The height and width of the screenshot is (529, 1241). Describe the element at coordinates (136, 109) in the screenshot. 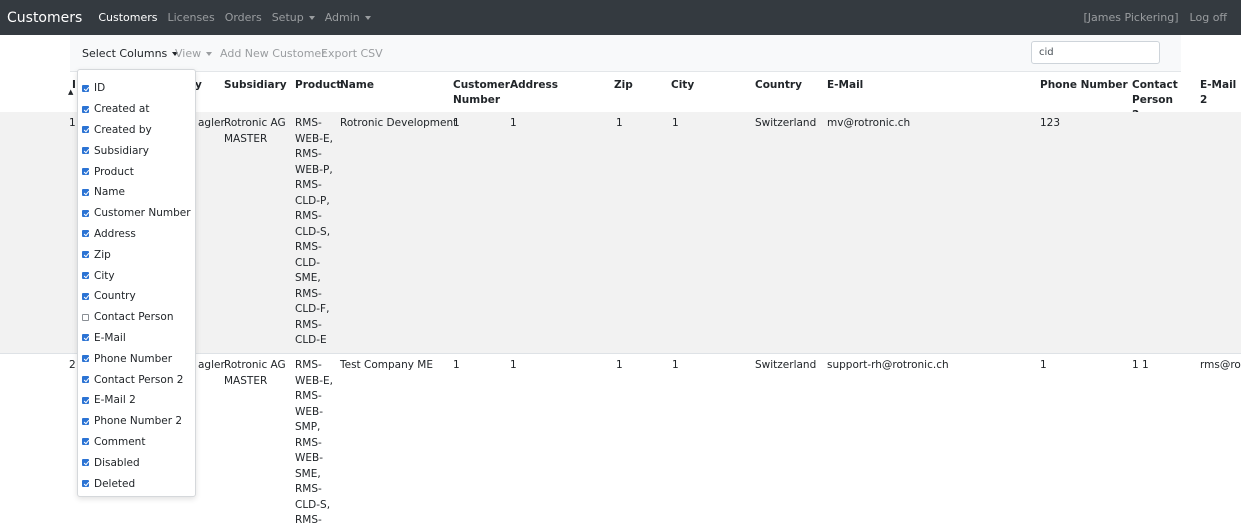

I see `column-option-created-at: Created at` at that location.